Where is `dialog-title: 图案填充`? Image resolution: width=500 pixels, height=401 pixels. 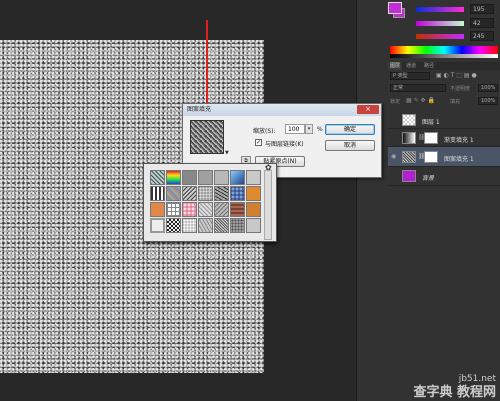
dialog-title: 图案填充 is located at coordinates (282, 110).